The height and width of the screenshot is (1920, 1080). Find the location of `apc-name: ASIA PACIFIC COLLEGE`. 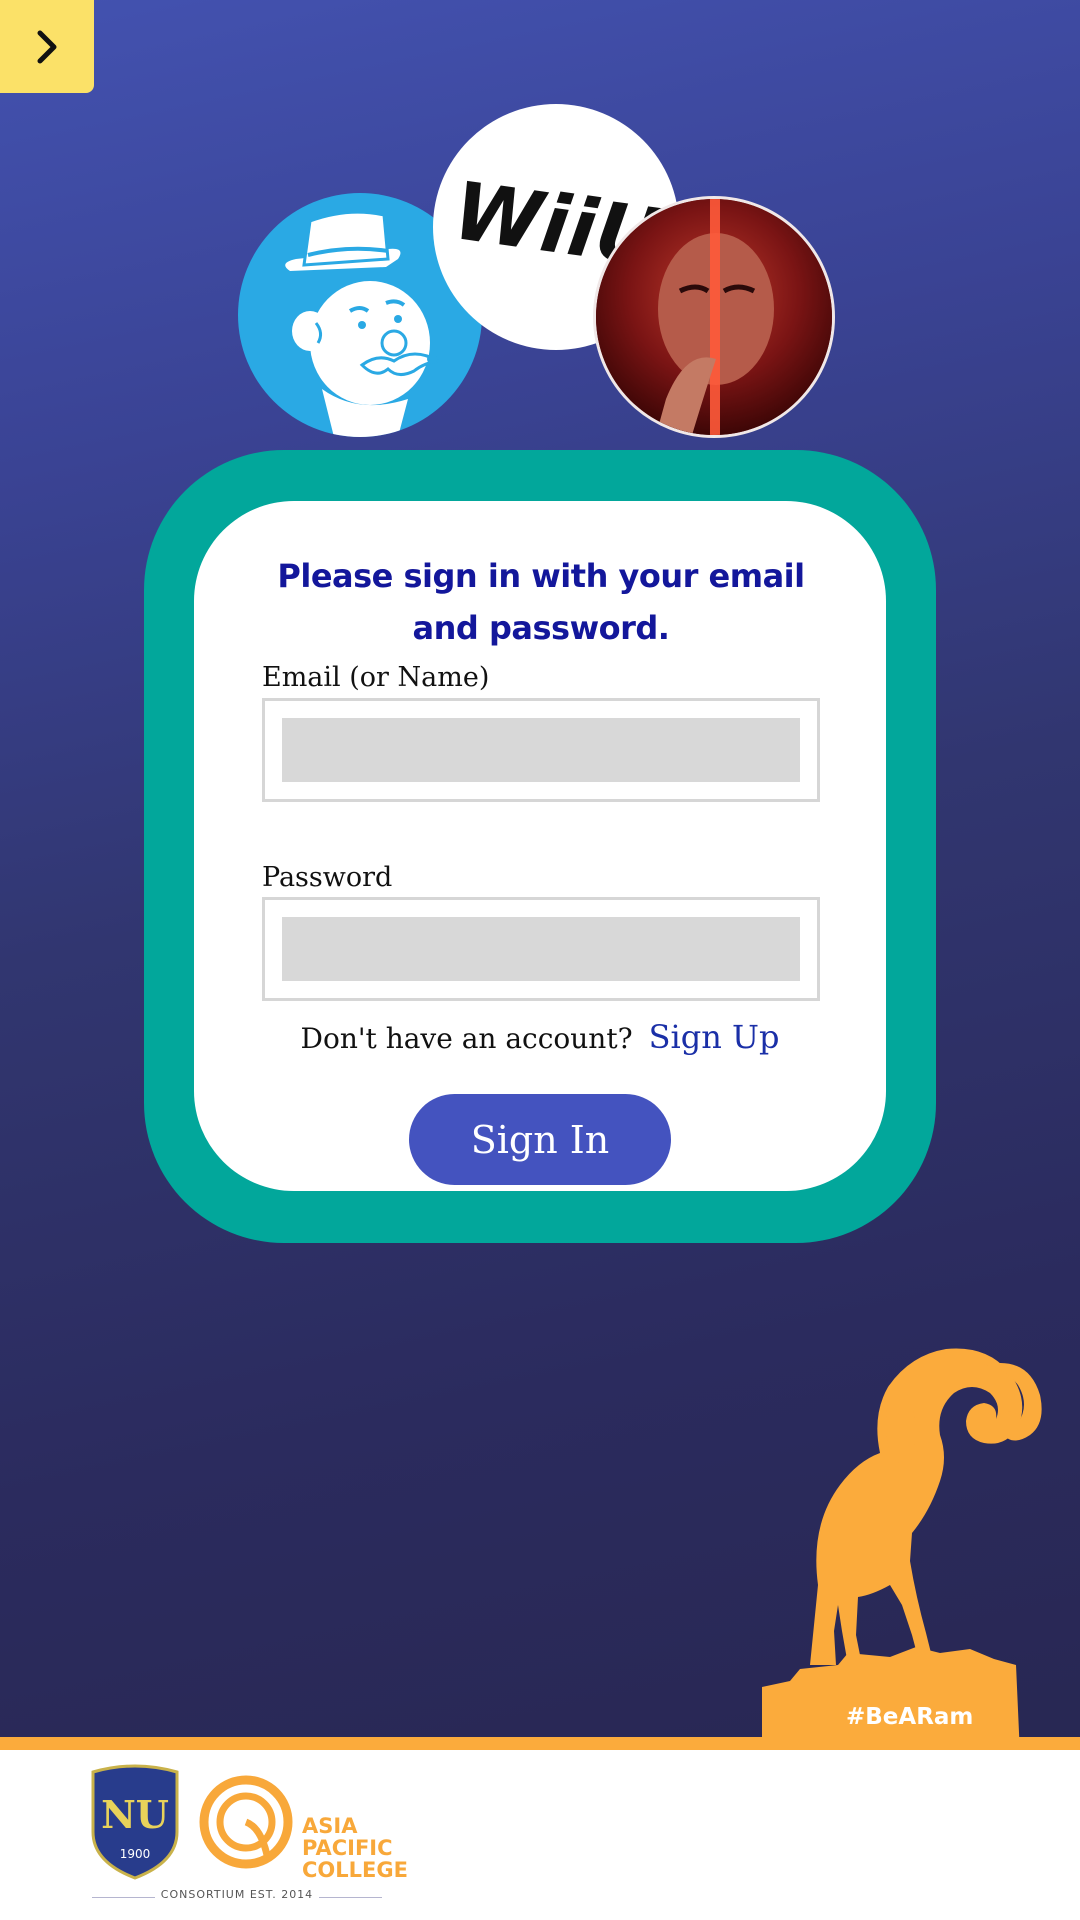

apc-name: ASIA PACIFIC COLLEGE is located at coordinates (355, 1848).